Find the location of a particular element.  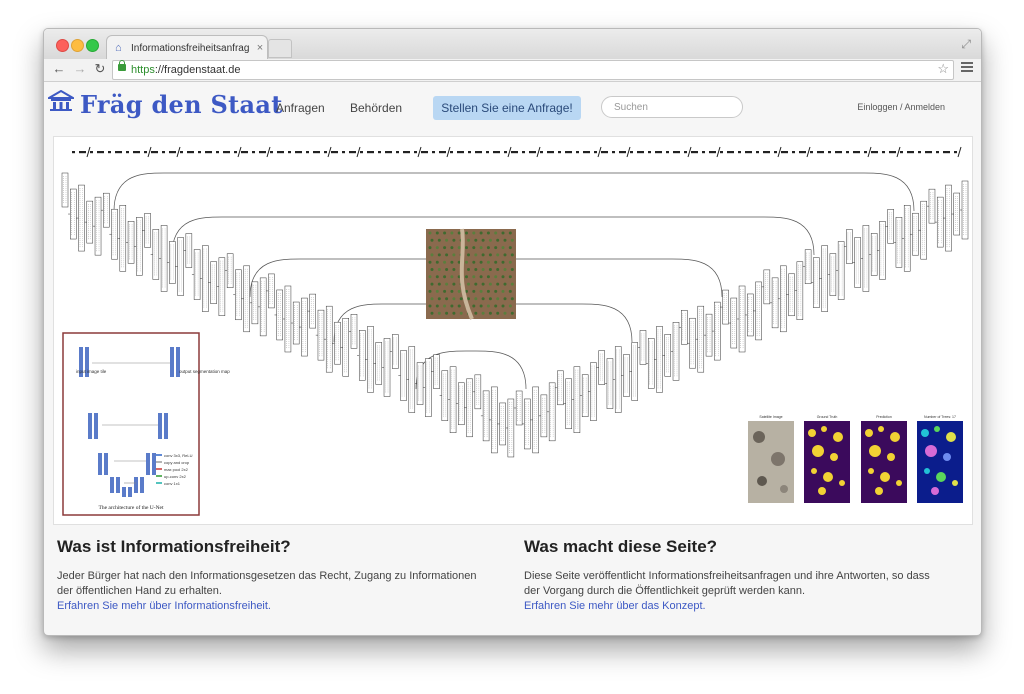

dashed-top-border is located at coordinates (517, 152).